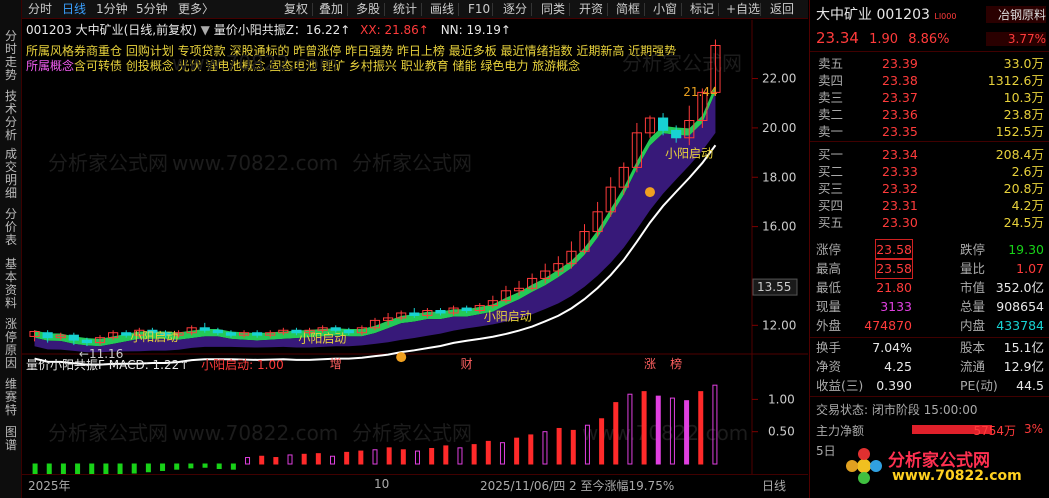 The width and height of the screenshot is (1049, 498). Describe the element at coordinates (900, 63) in the screenshot. I see `order-price: 23.39` at that location.